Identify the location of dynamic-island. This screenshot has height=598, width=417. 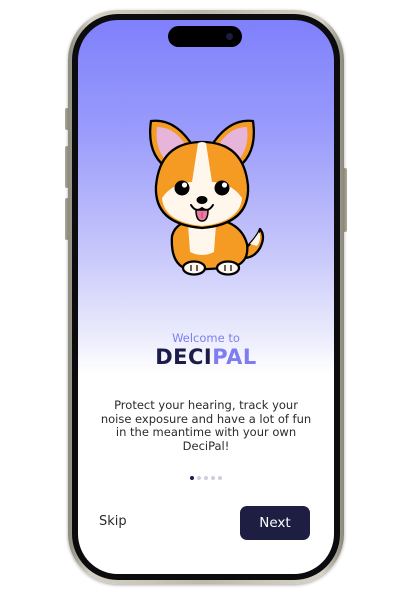
(205, 36).